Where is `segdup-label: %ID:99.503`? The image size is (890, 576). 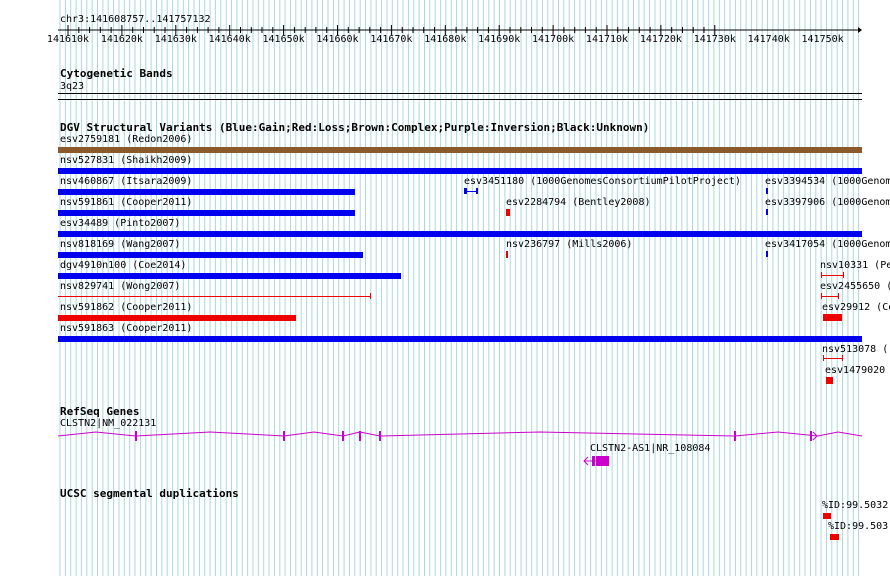
segdup-label: %ID:99.503 is located at coordinates (858, 527).